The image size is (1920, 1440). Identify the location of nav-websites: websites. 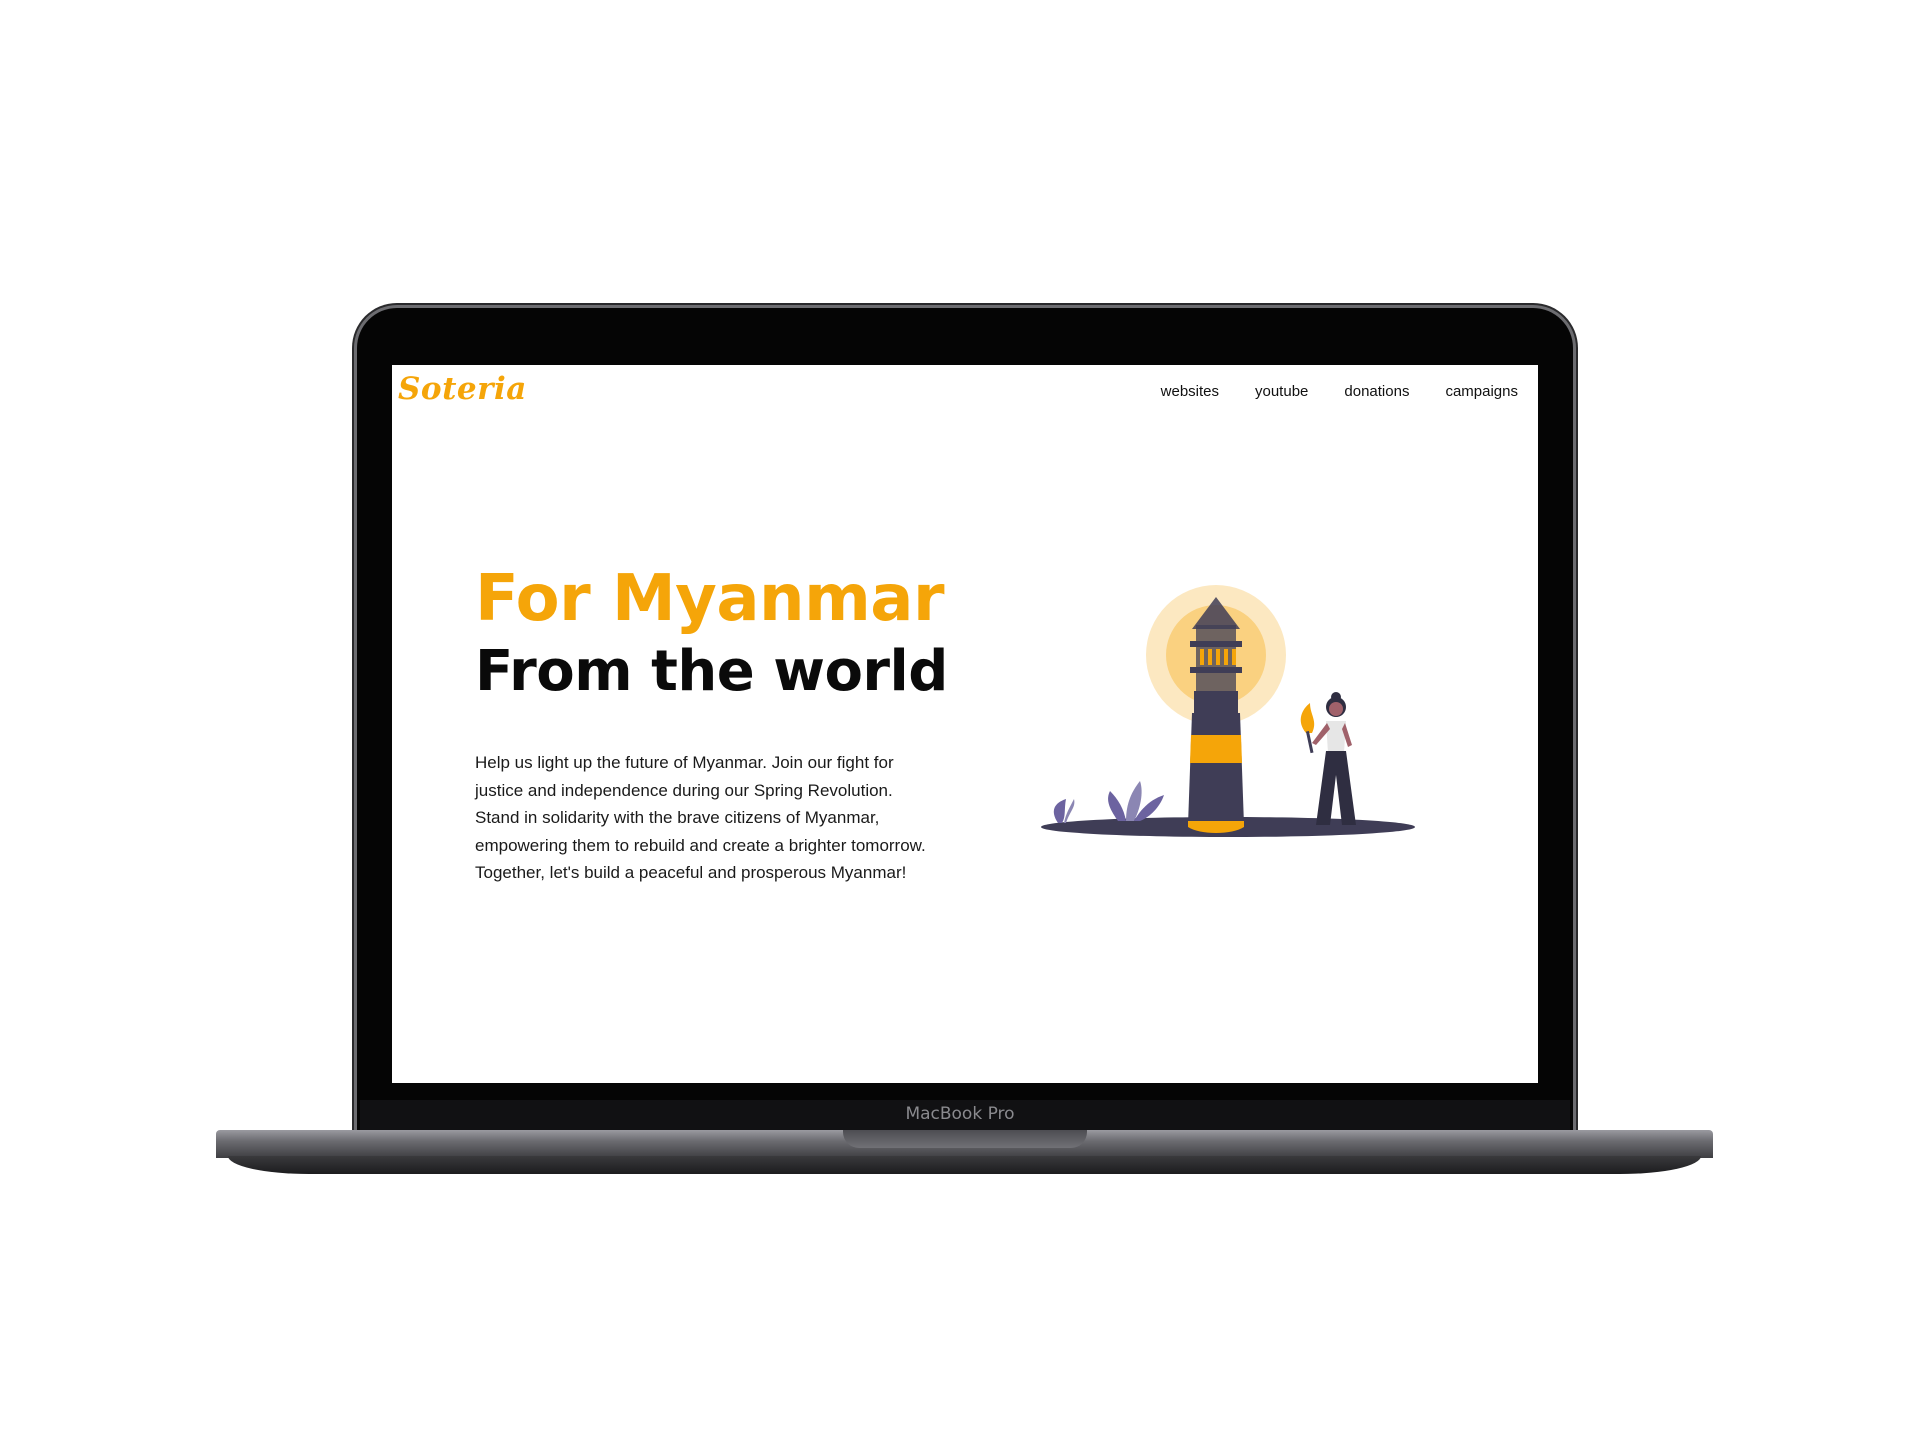
(1190, 391).